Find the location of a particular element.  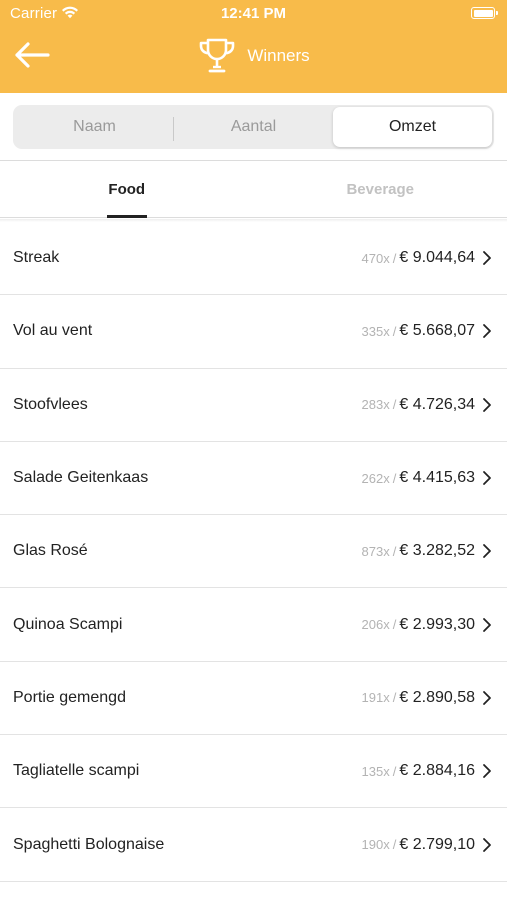

status-bar: Carrier 12:41 PM is located at coordinates (253, 14).